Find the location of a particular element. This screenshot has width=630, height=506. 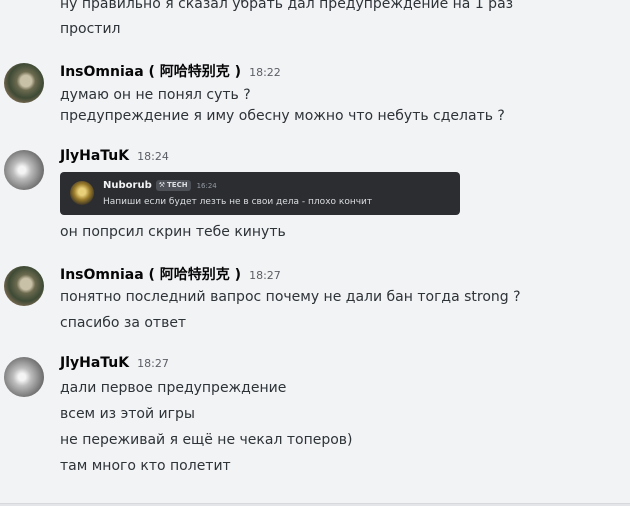

message-header: InsOmniaa ( 阿哈特别克 ) 18:22 is located at coordinates (170, 72).